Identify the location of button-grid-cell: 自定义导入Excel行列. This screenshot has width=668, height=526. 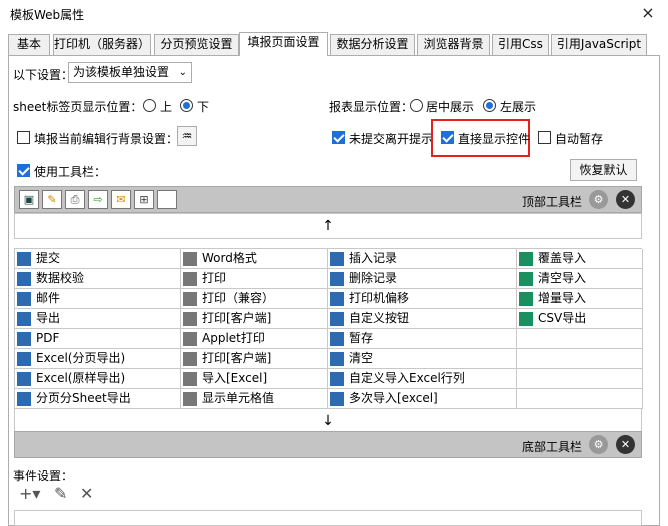
(422, 379).